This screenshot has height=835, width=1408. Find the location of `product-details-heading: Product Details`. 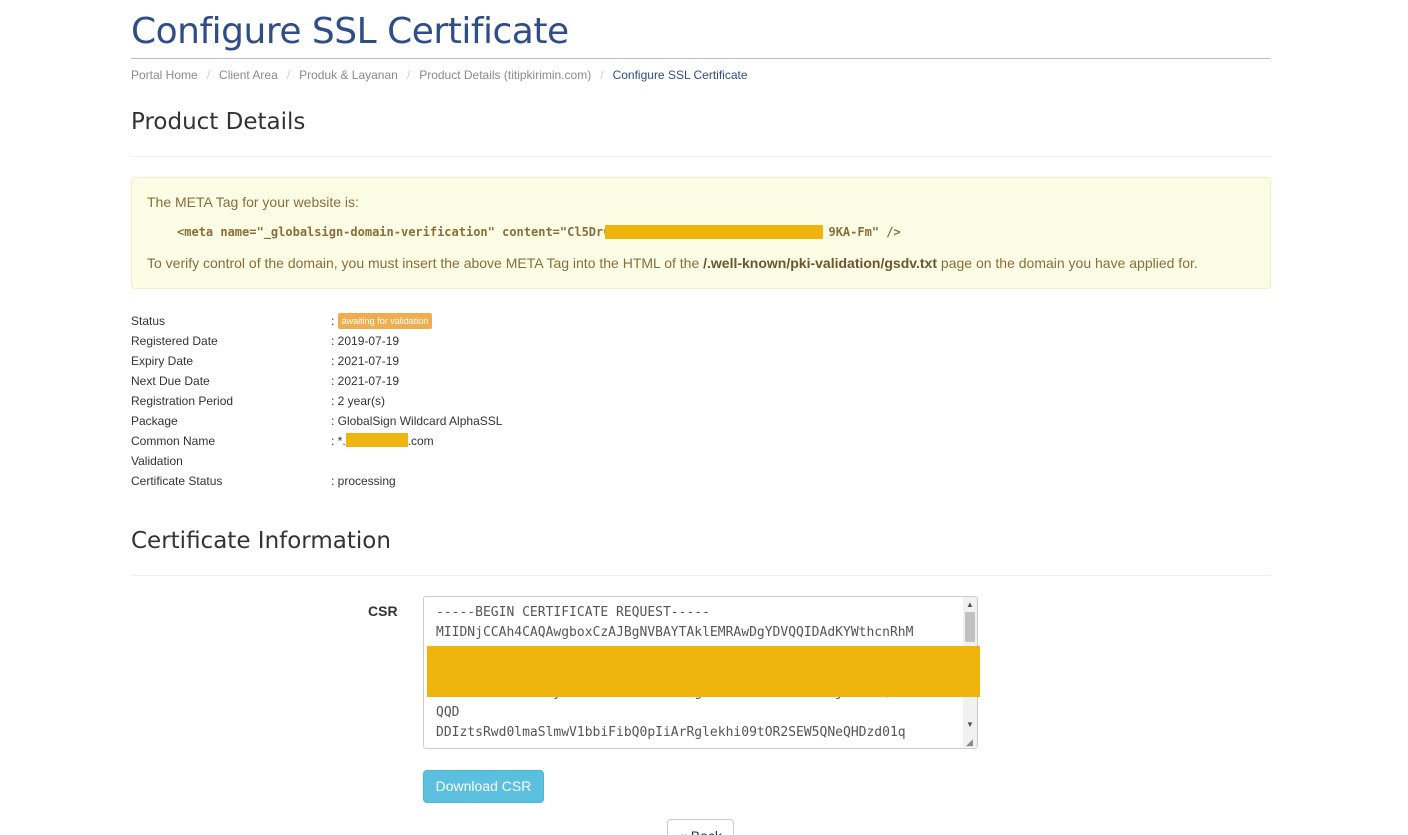

product-details-heading: Product Details is located at coordinates (218, 122).